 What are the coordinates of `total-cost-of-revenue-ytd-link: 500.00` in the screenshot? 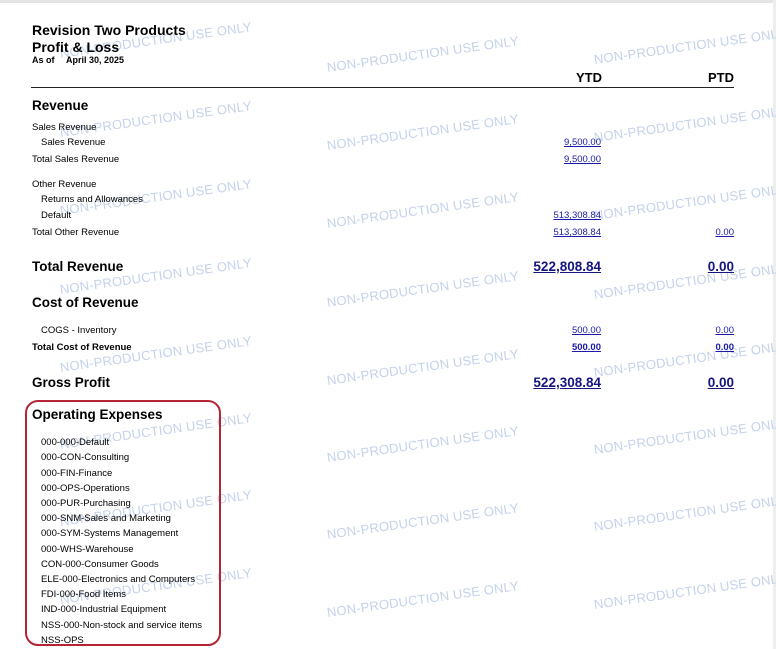 It's located at (586, 348).